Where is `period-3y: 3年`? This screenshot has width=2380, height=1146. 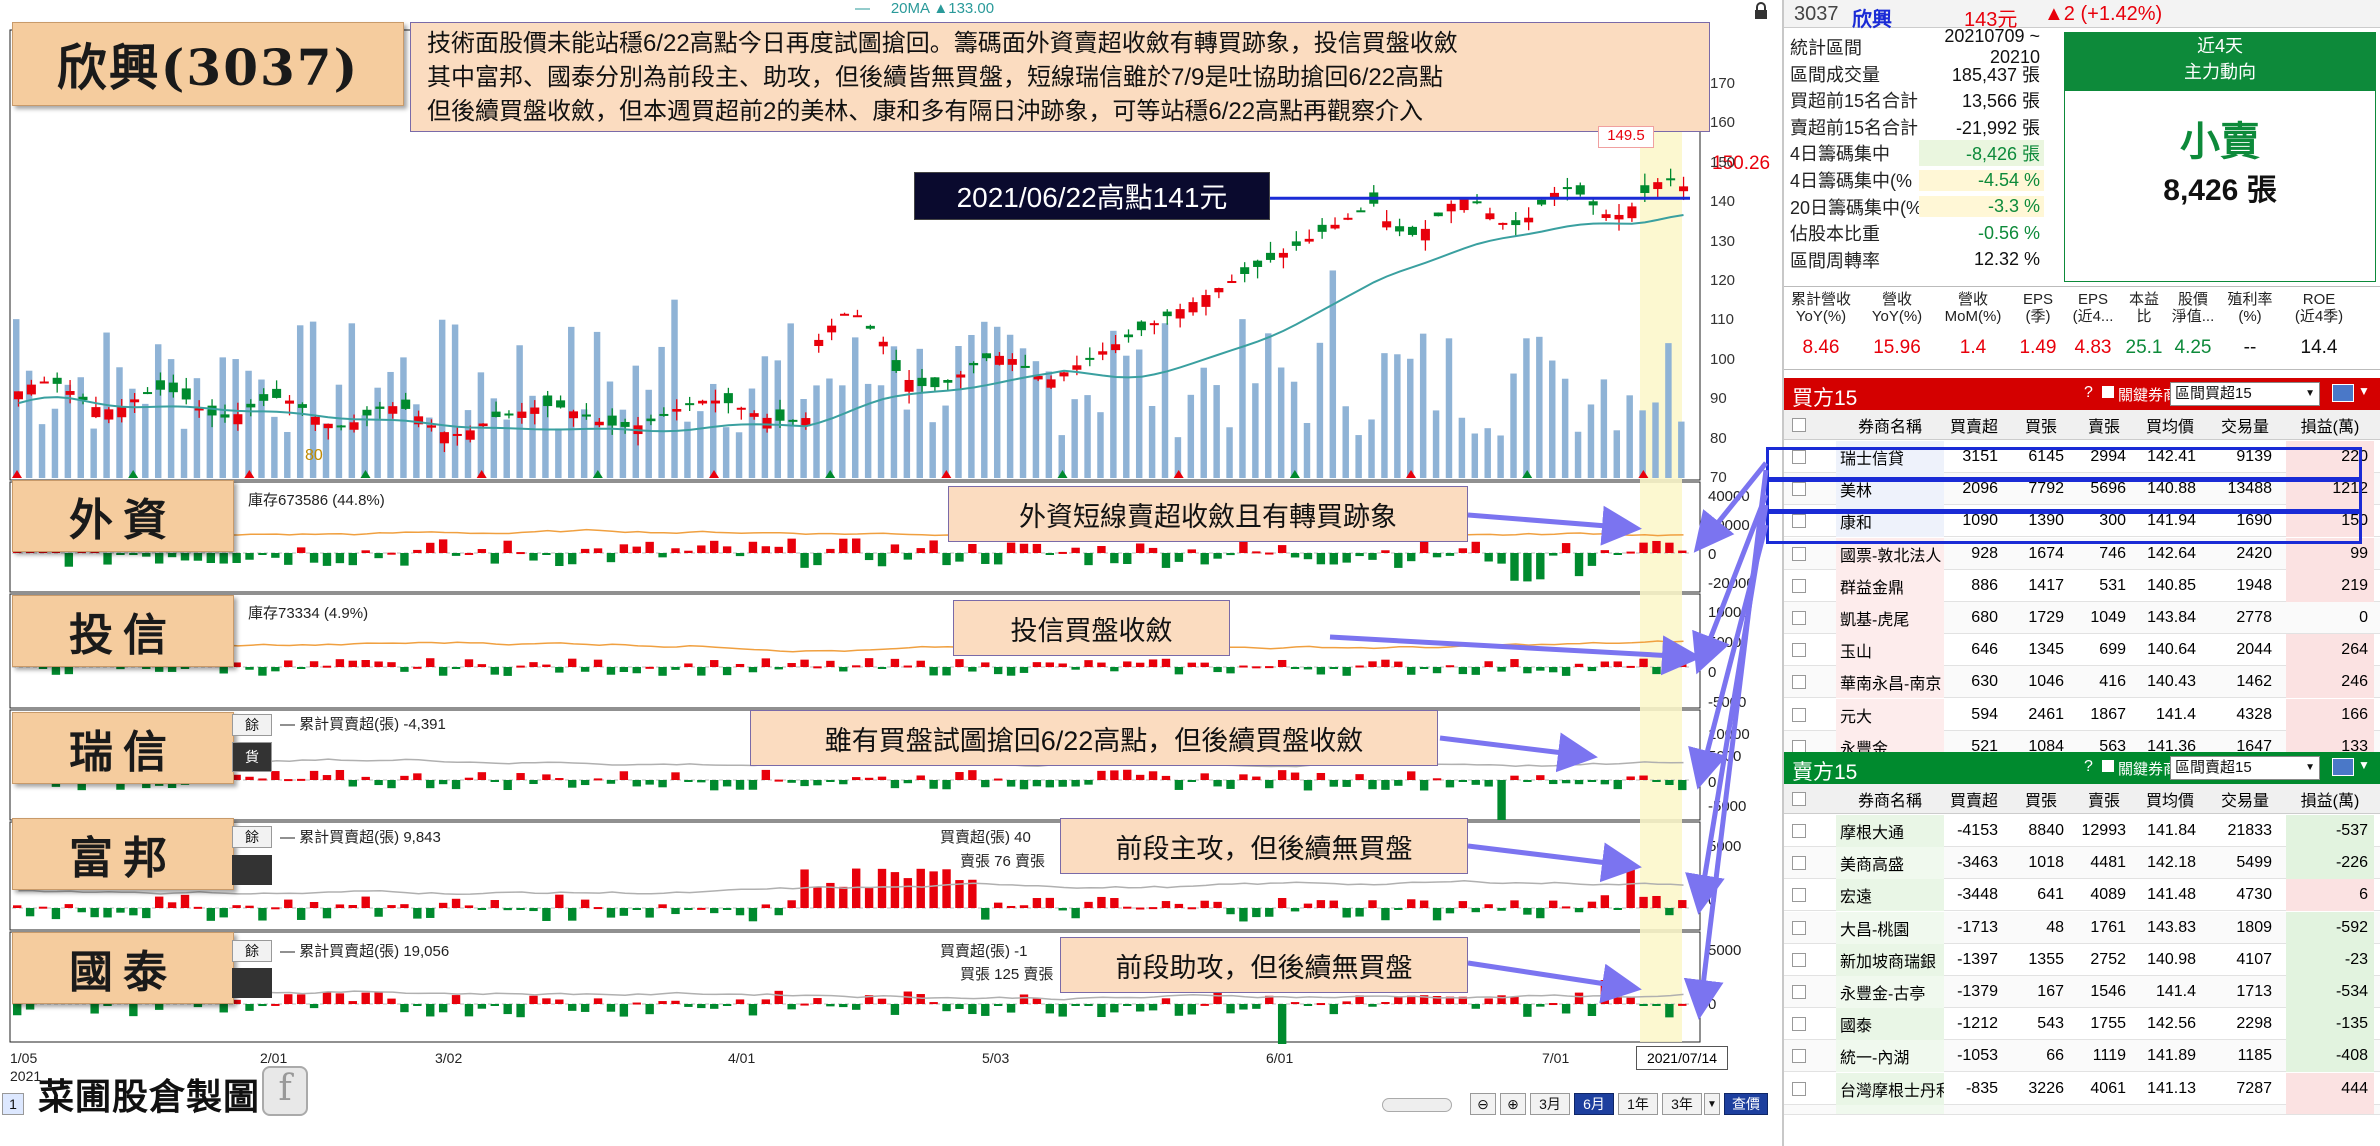 period-3y: 3年 is located at coordinates (1682, 1104).